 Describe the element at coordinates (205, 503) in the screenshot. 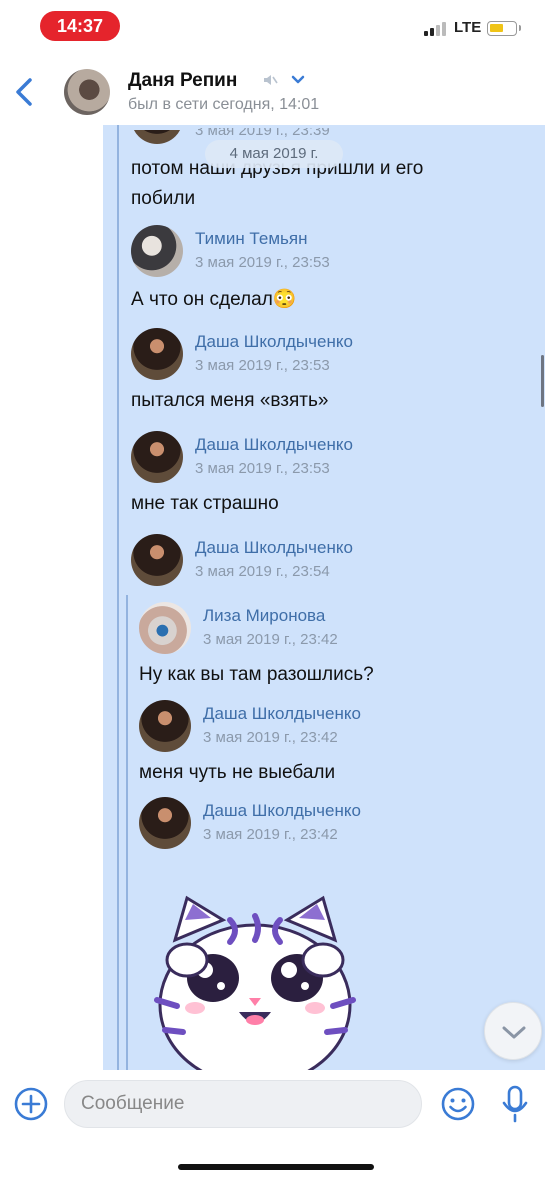

I see `message-text: мне так страшно` at that location.